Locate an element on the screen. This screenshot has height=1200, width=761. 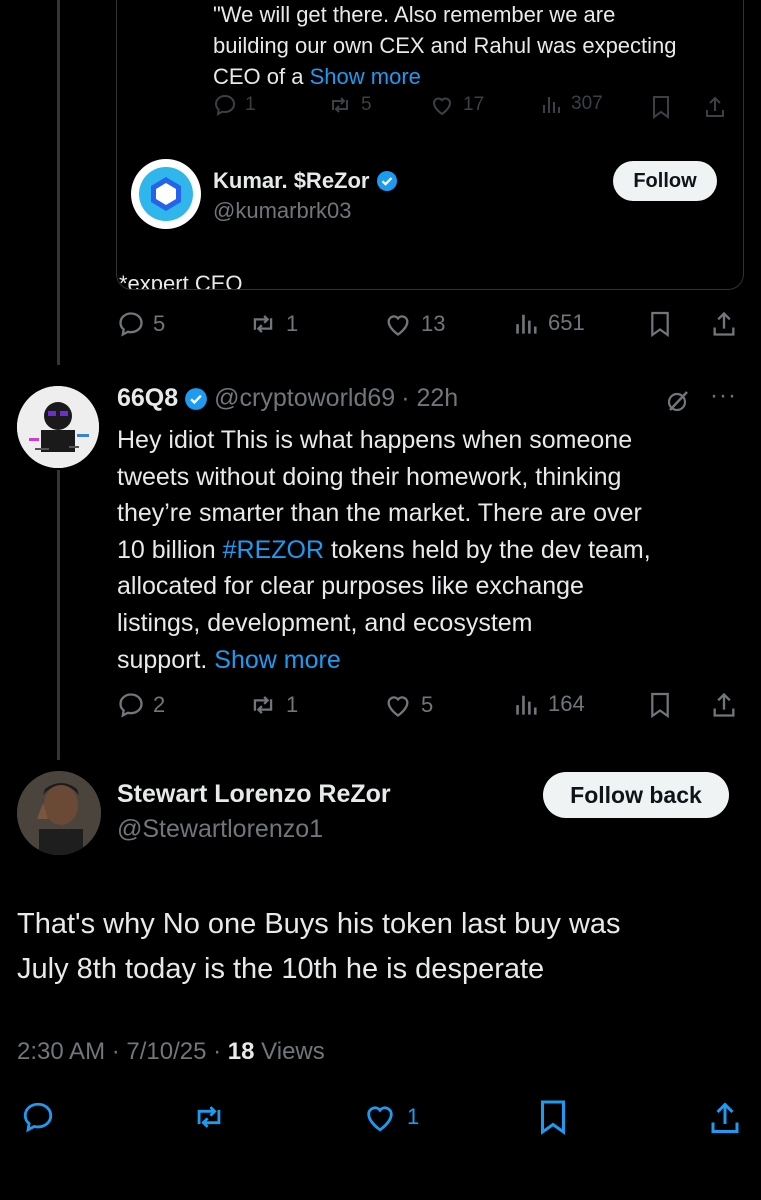
views-count: 164 is located at coordinates (566, 703).